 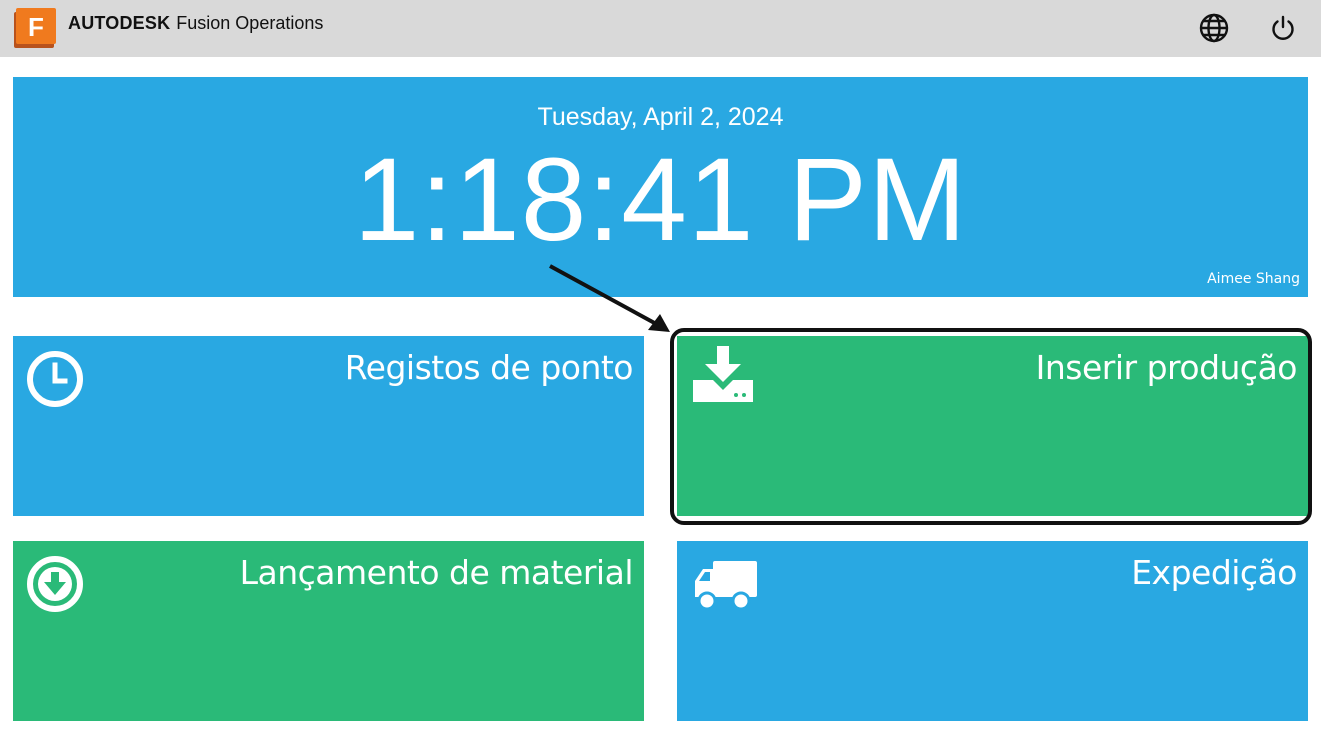 I want to click on logo-letter: F, so click(x=36, y=27).